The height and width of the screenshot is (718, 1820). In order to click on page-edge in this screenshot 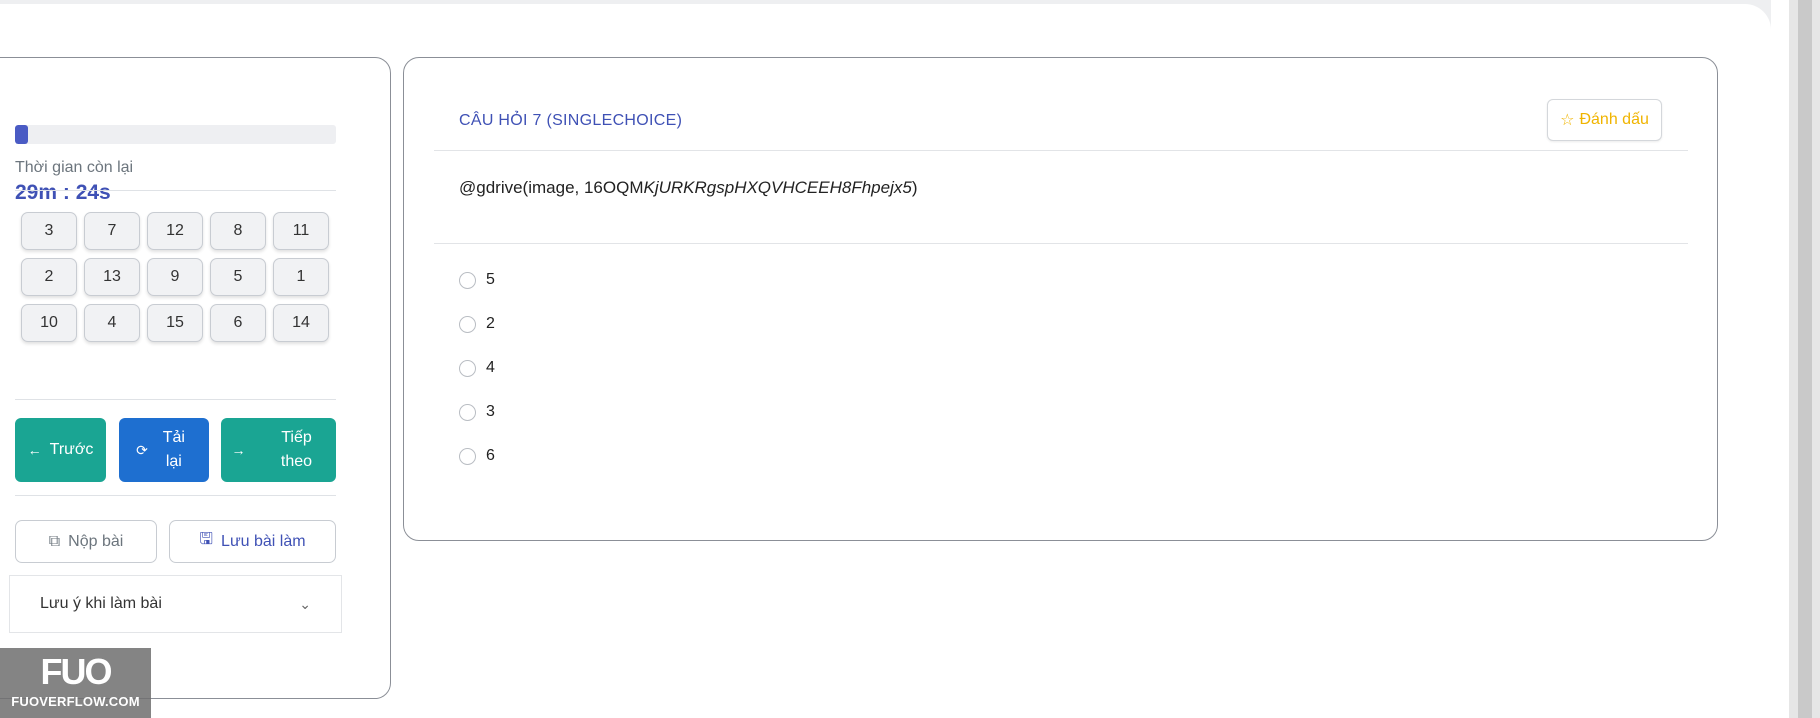, I will do `click(1780, 359)`.